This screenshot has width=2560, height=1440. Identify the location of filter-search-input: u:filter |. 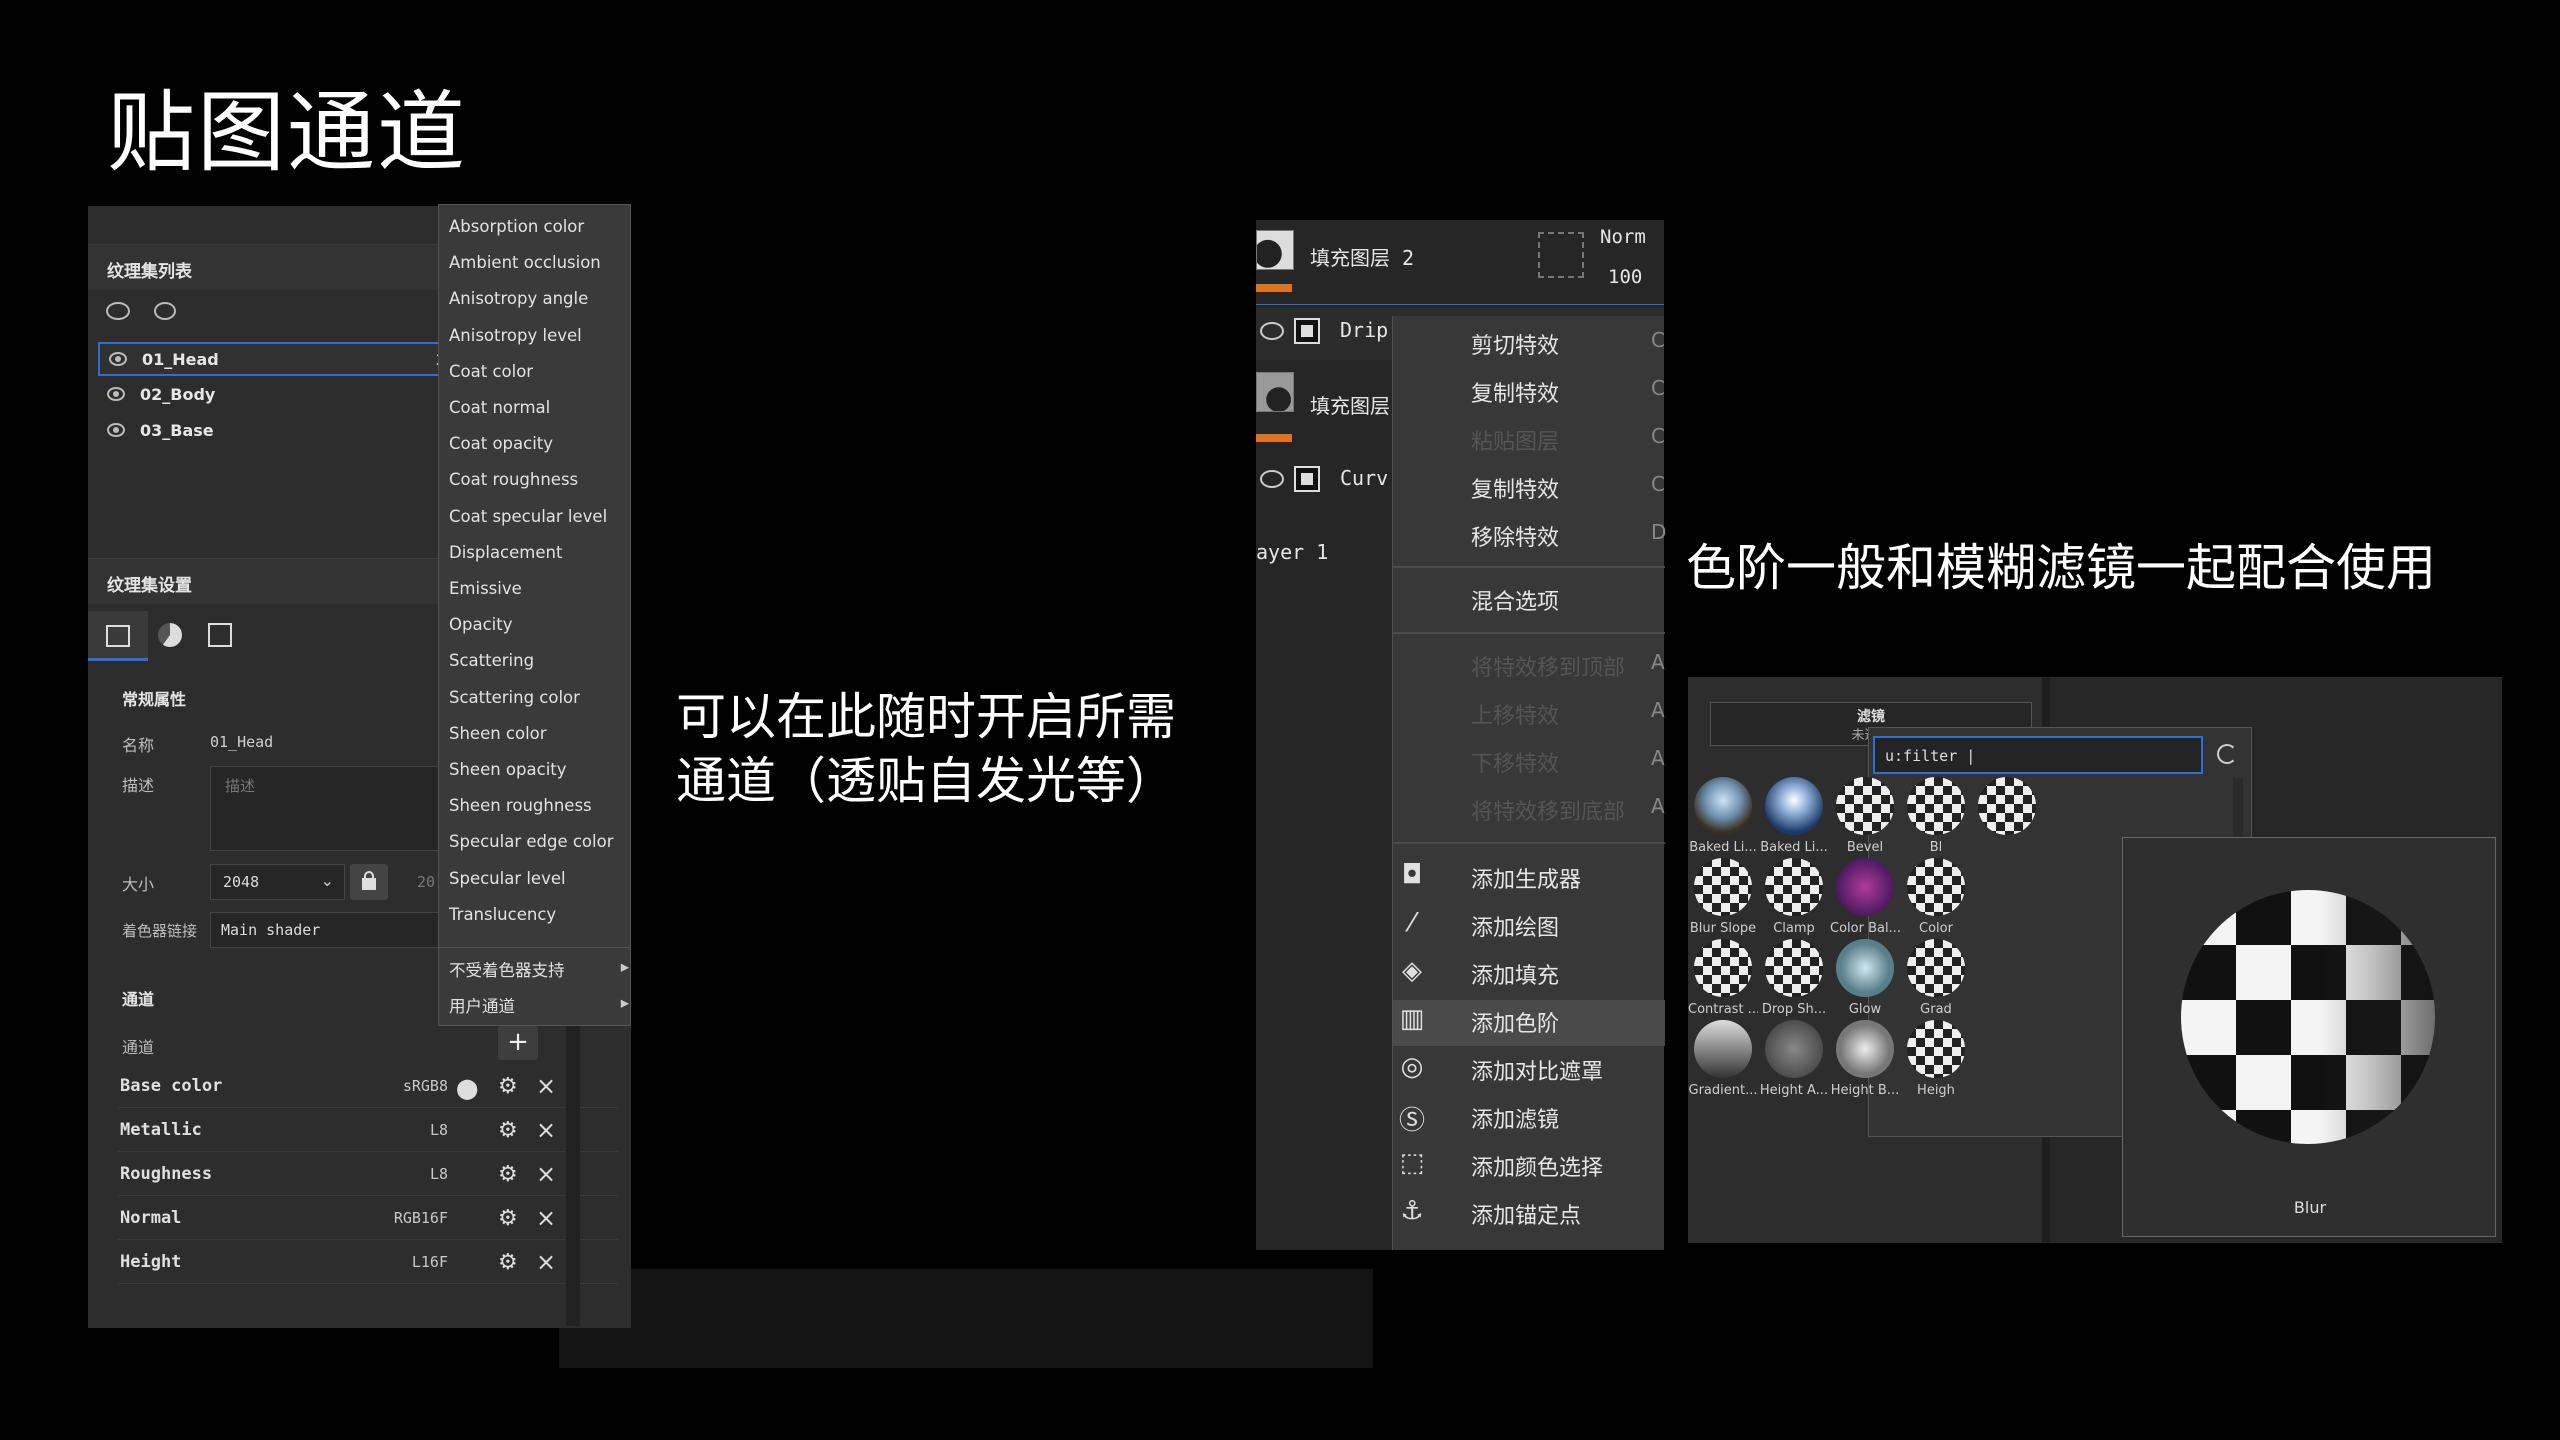
(2038, 755).